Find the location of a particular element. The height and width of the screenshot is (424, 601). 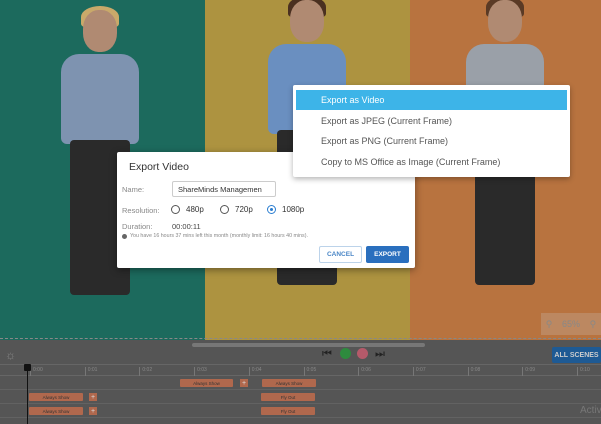

info-icon is located at coordinates (124, 236).